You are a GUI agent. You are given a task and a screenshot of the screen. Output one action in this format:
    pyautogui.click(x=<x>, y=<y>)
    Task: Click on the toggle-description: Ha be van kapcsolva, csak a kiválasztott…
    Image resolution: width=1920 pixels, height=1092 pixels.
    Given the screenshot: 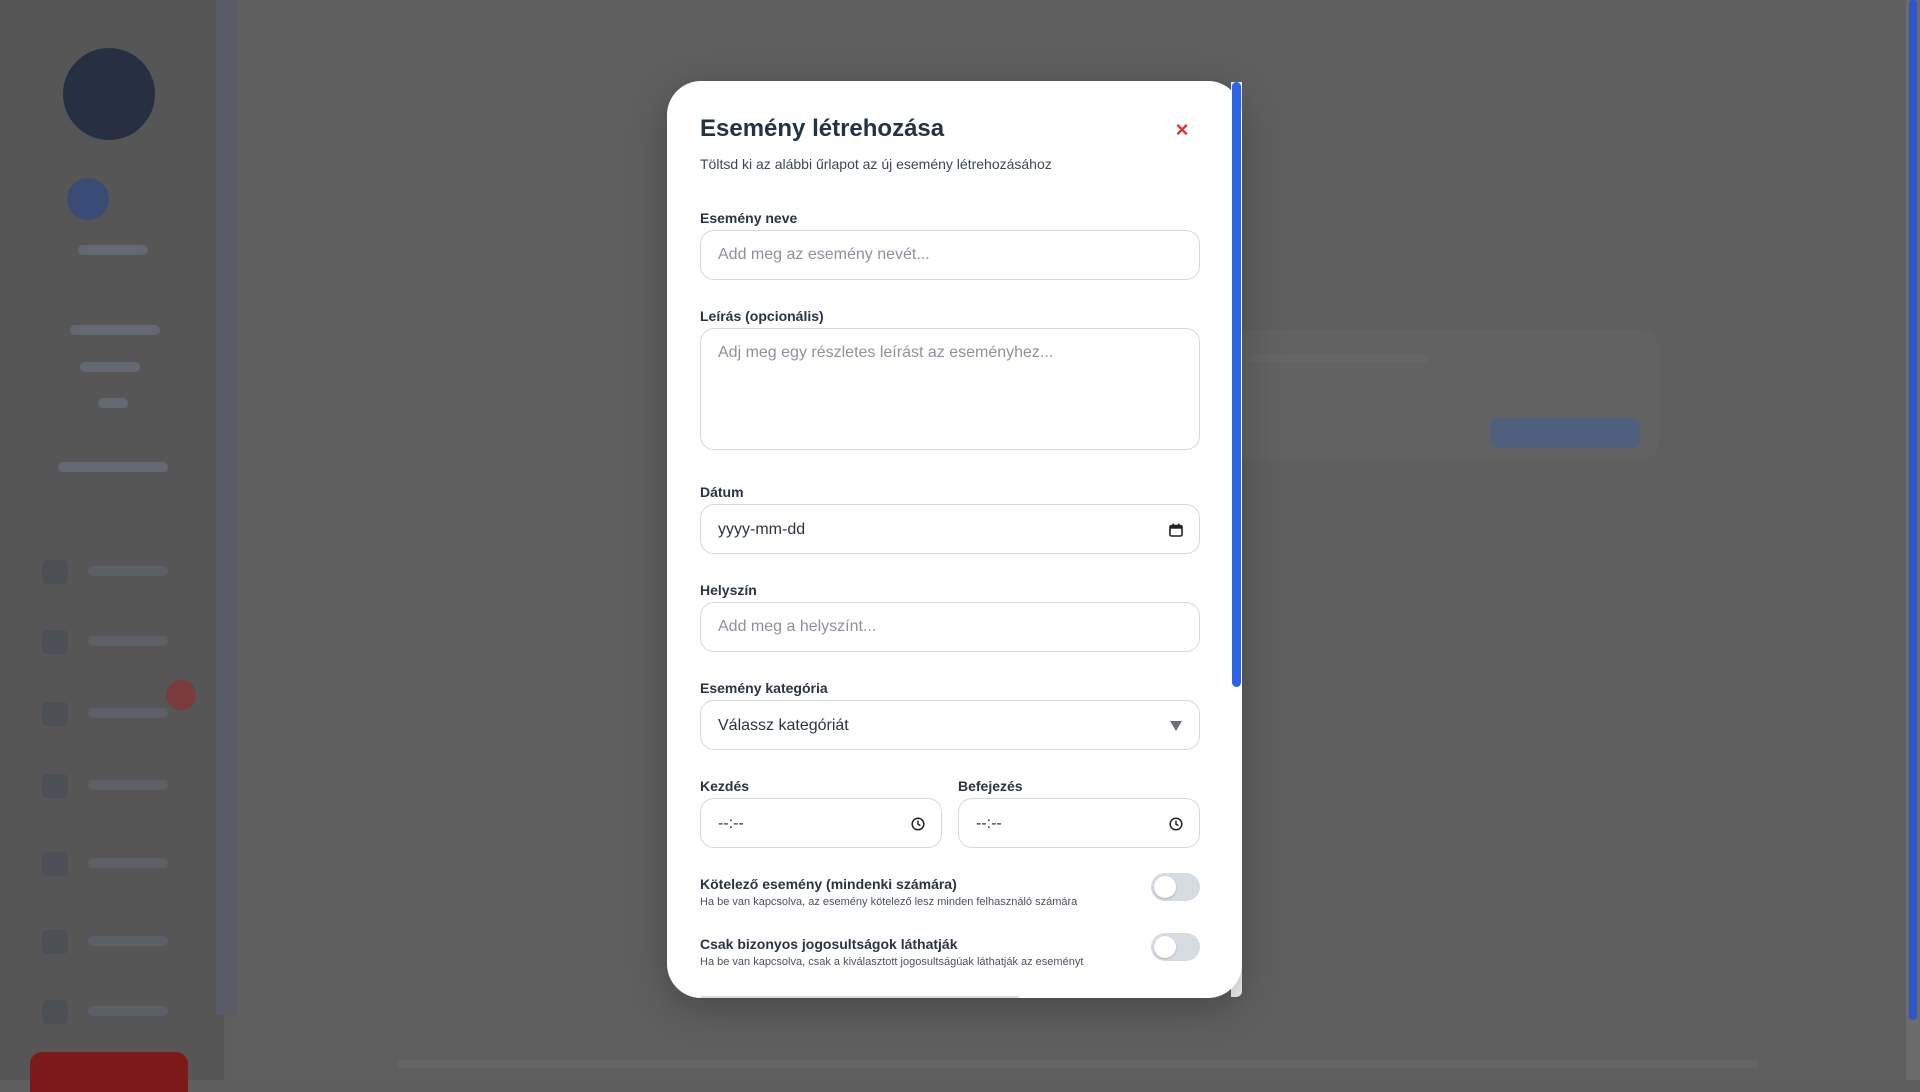 What is the action you would take?
    pyautogui.click(x=892, y=962)
    